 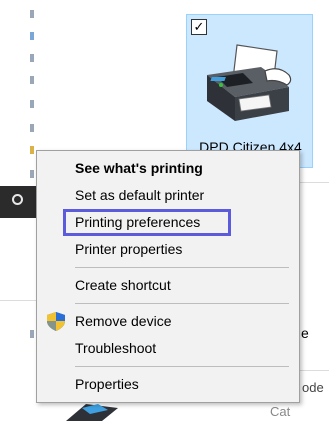 What do you see at coordinates (249, 88) in the screenshot?
I see `fax-printer-icon` at bounding box center [249, 88].